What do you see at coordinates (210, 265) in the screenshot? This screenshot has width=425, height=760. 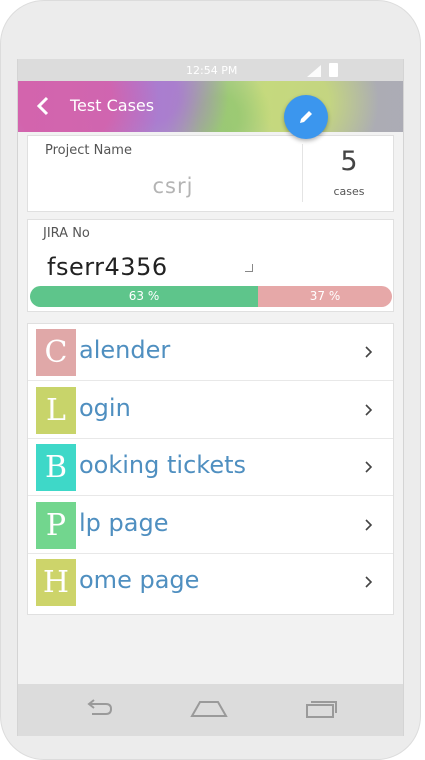 I see `jira-card: JIRA No fserr4356 63 % 37 %` at bounding box center [210, 265].